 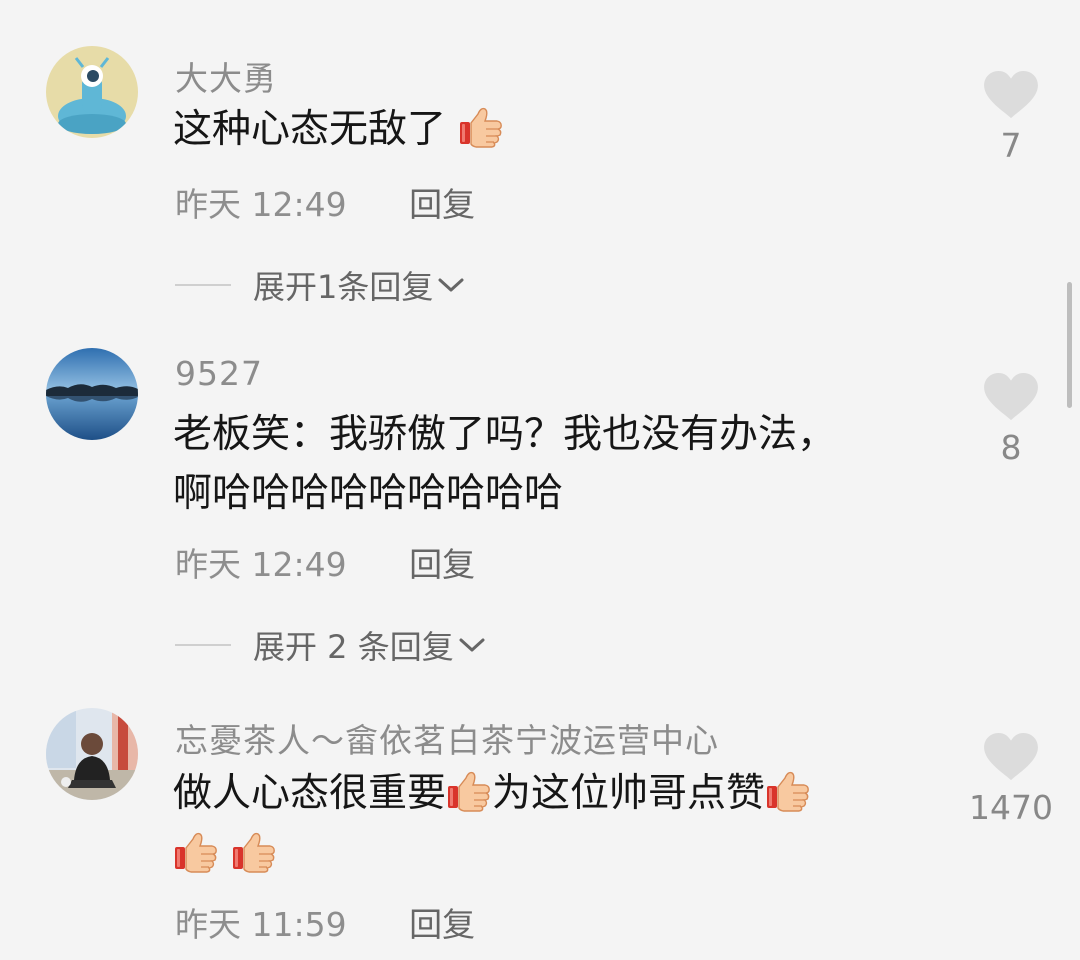 I want to click on expand-replies-button: 展开 2 条回复, so click(x=330, y=645).